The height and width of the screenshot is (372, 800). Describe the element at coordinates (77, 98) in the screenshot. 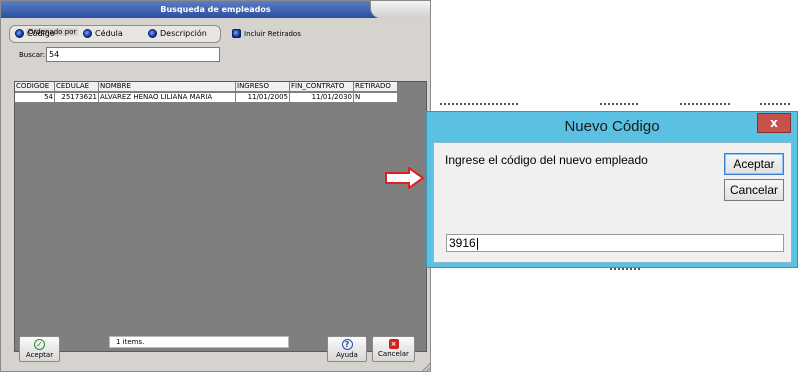

I see `cell-cedulae: 25173621` at that location.